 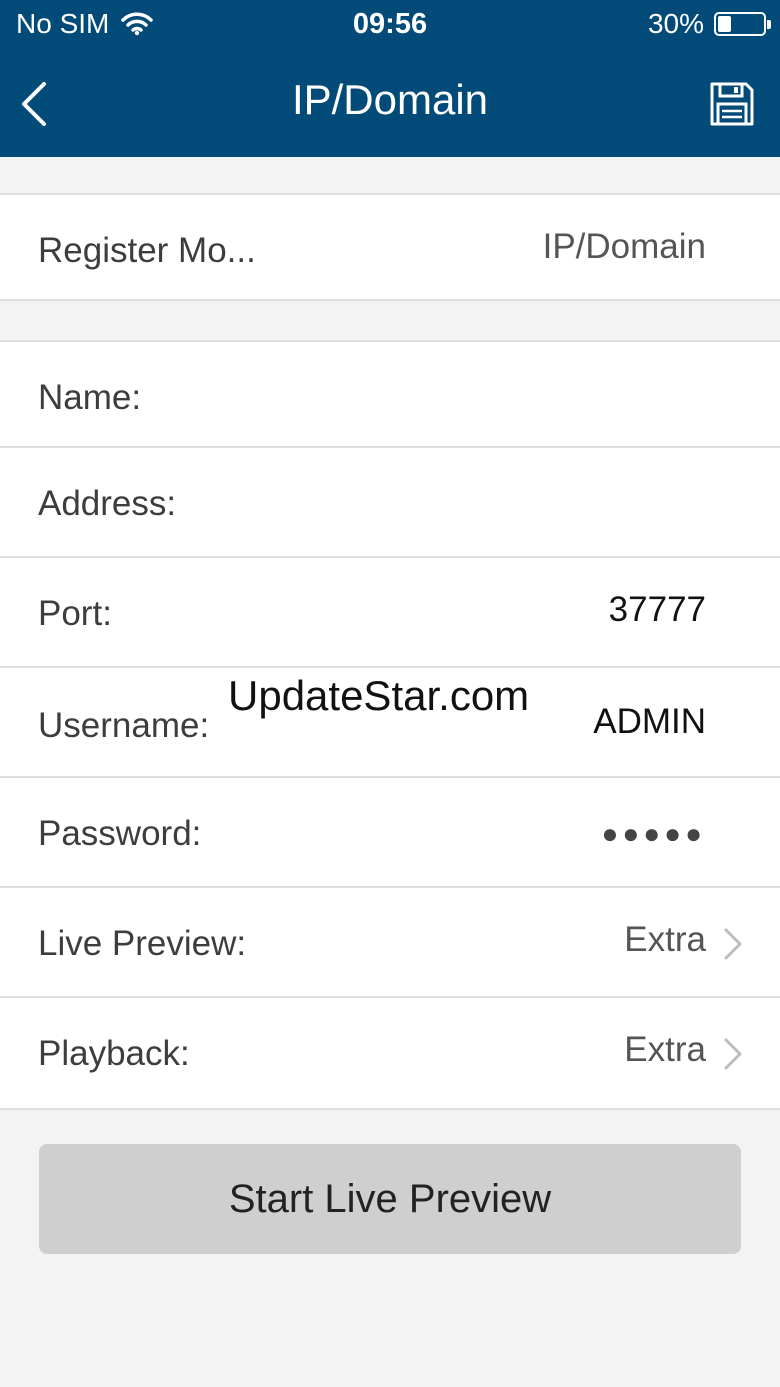 What do you see at coordinates (390, 1053) in the screenshot?
I see `playback-row: Playback: Extra` at bounding box center [390, 1053].